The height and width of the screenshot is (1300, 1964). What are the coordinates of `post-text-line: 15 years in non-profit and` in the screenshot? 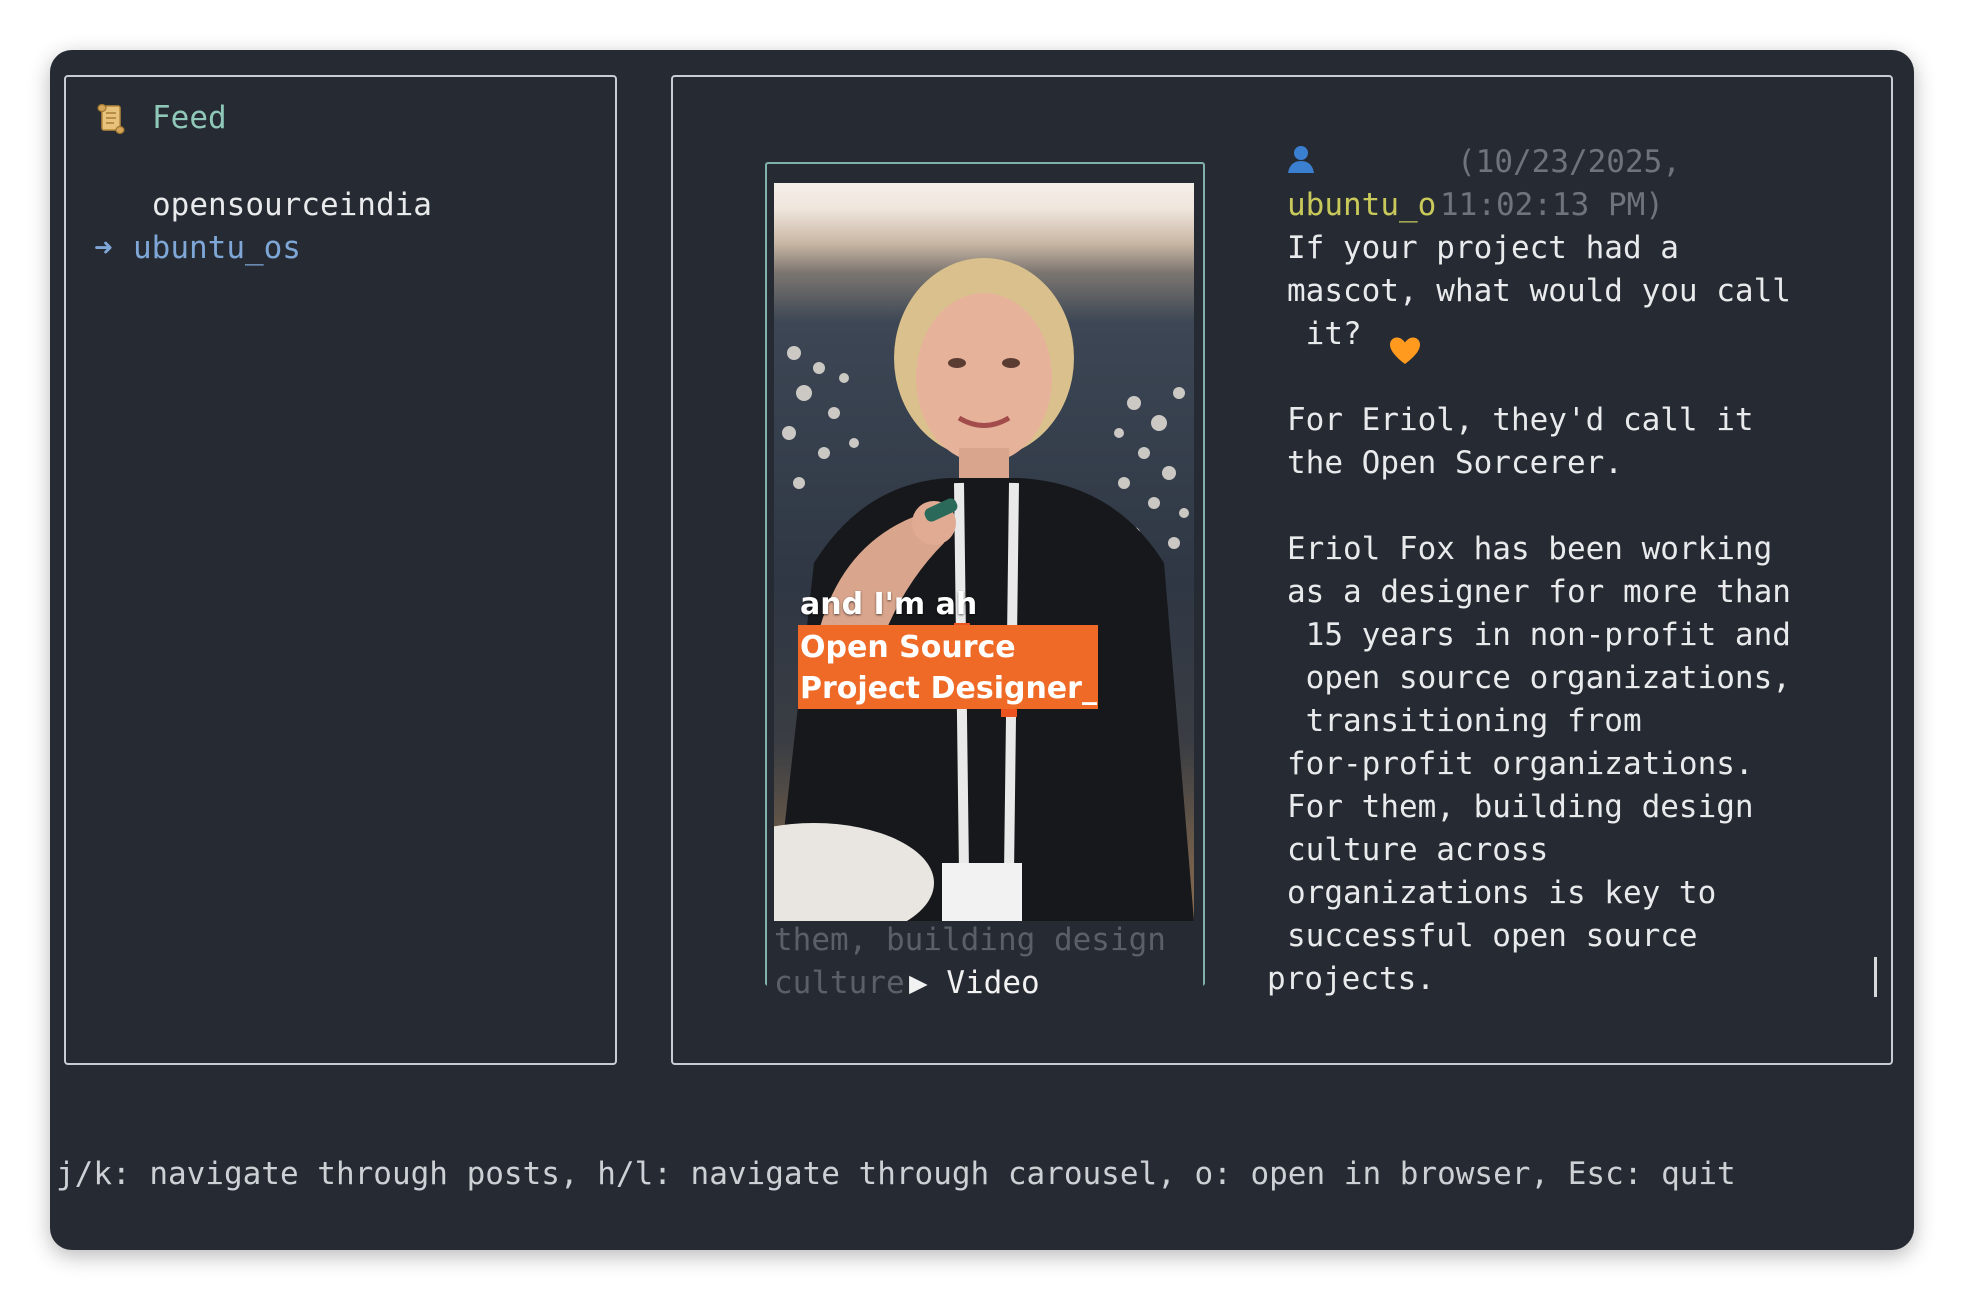 It's located at (1539, 635).